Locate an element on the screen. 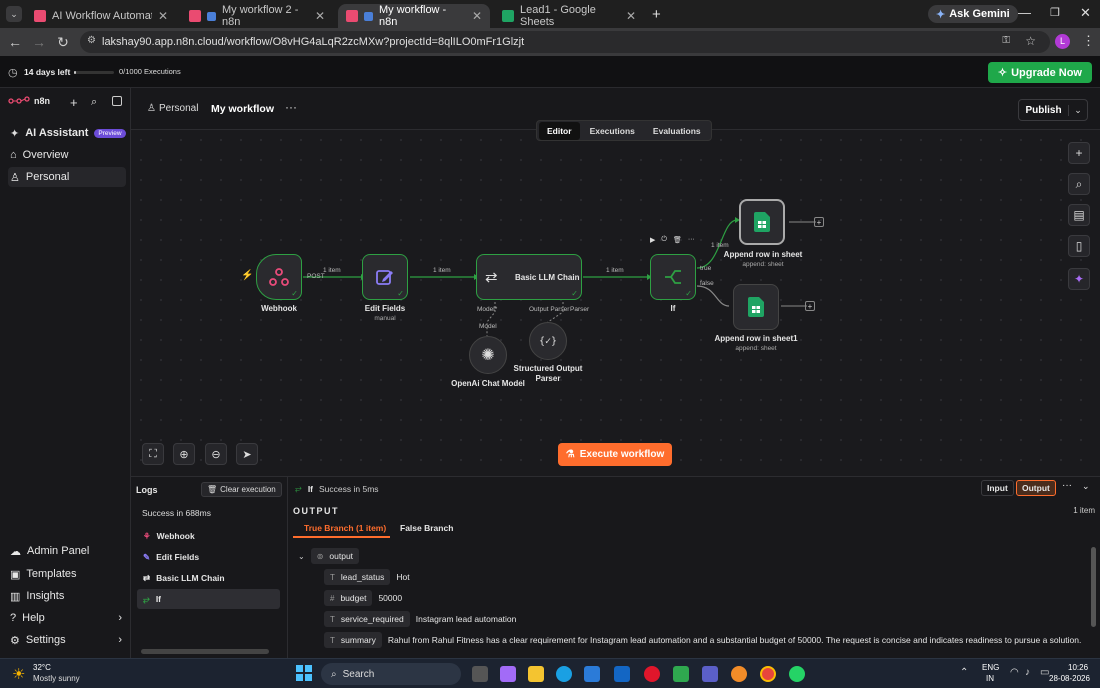 This screenshot has height=688, width=1100. sidebar-item-admin-panel: ☁ Admin Panel is located at coordinates (67, 551).